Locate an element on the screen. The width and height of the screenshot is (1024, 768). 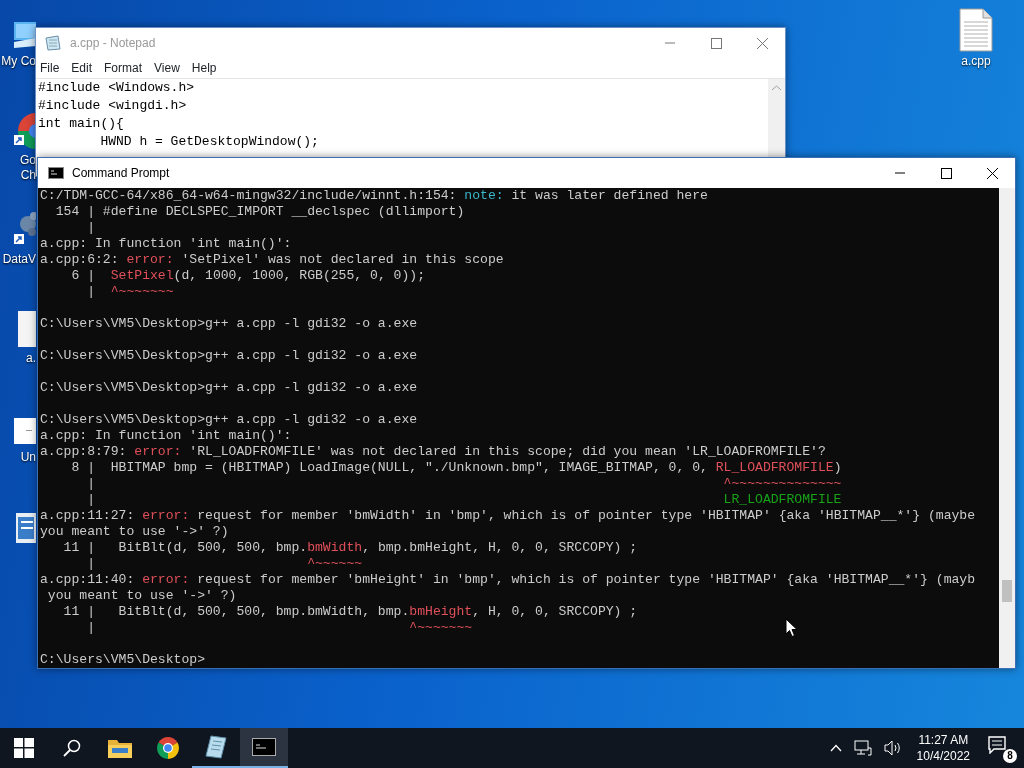
icon-label: a.cpp is located at coordinates (976, 61).